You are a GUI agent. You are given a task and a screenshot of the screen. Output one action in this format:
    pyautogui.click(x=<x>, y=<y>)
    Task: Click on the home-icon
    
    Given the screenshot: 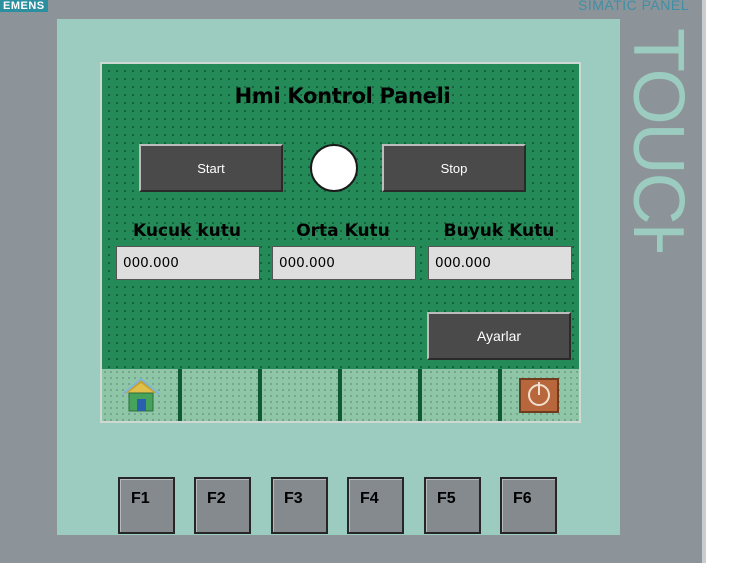 What is the action you would take?
    pyautogui.click(x=141, y=394)
    